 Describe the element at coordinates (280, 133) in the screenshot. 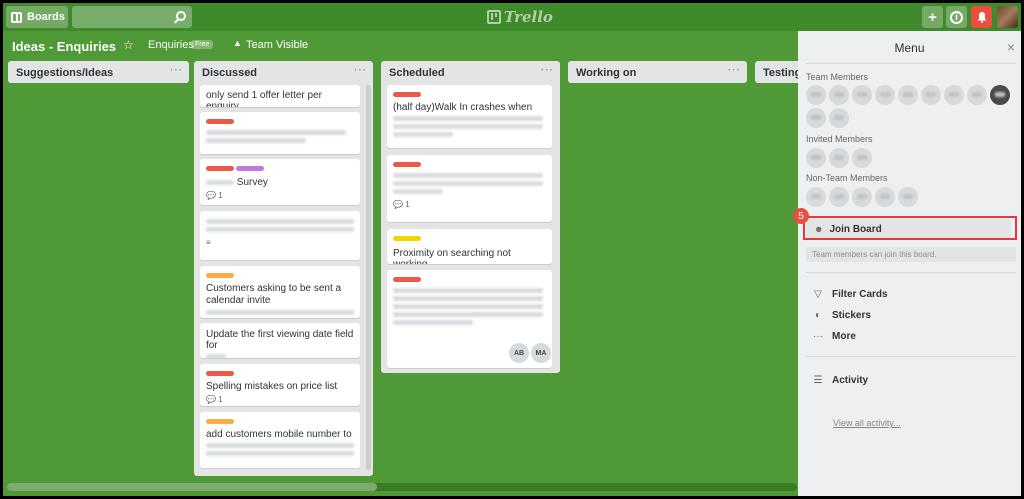

I see `card` at that location.